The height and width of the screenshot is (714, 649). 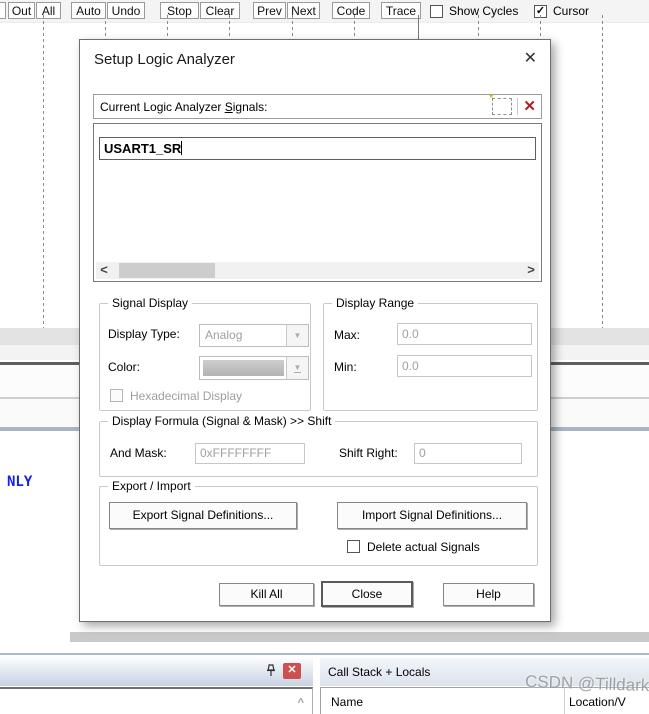 What do you see at coordinates (266, 594) in the screenshot?
I see `kill-all-button: Kill All` at bounding box center [266, 594].